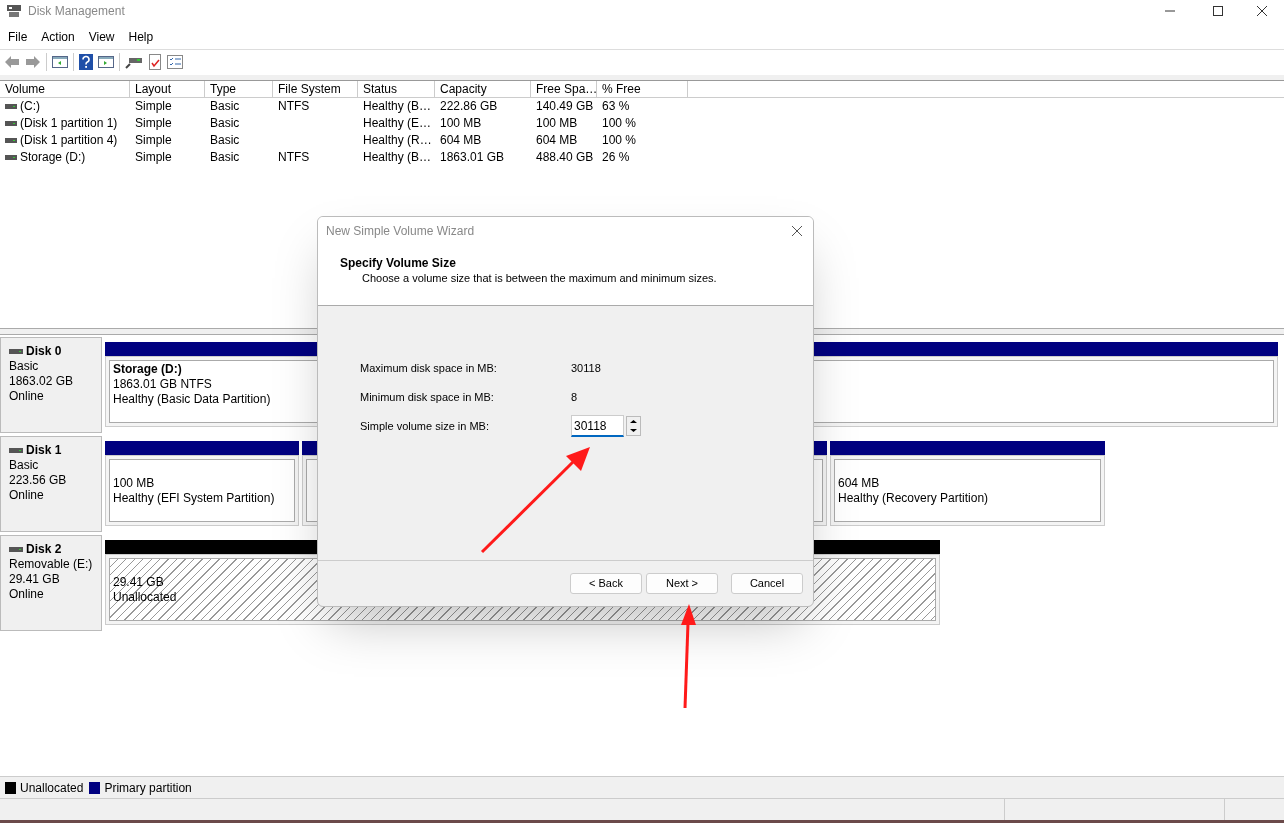 The width and height of the screenshot is (1284, 823). What do you see at coordinates (41, 382) in the screenshot?
I see `disk-info: 1863.02 GB` at bounding box center [41, 382].